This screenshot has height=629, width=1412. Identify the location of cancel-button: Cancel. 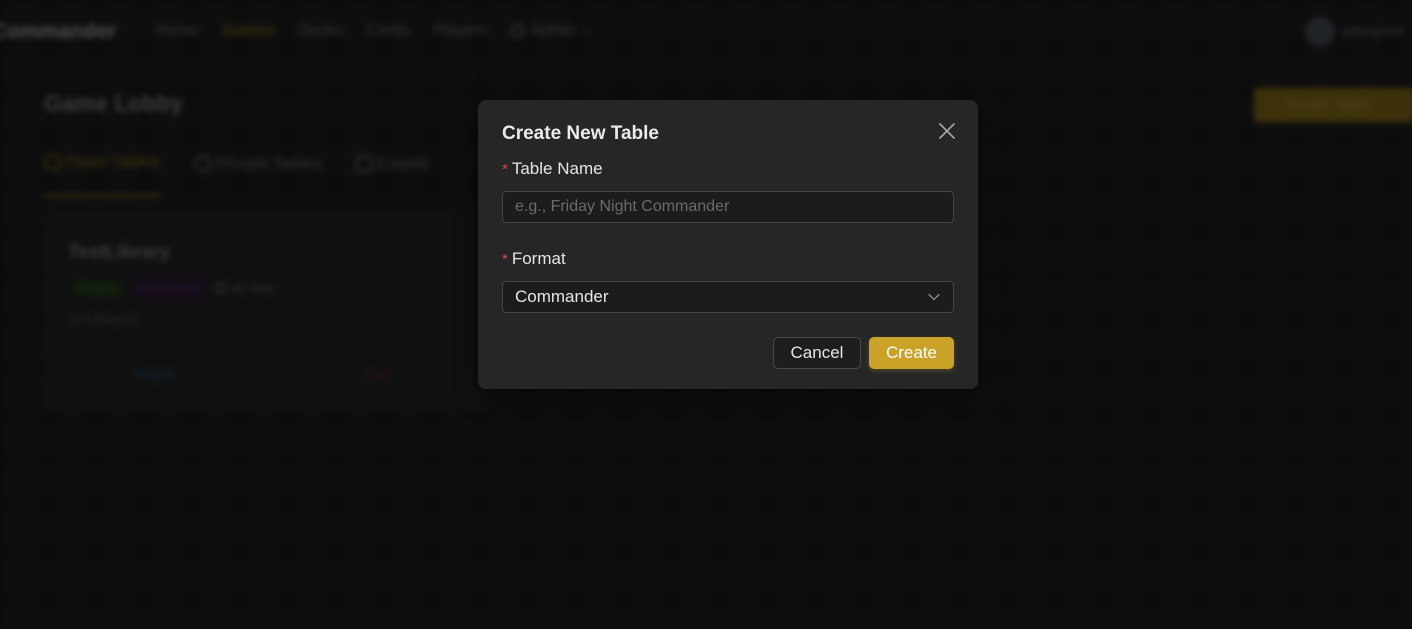
(817, 353).